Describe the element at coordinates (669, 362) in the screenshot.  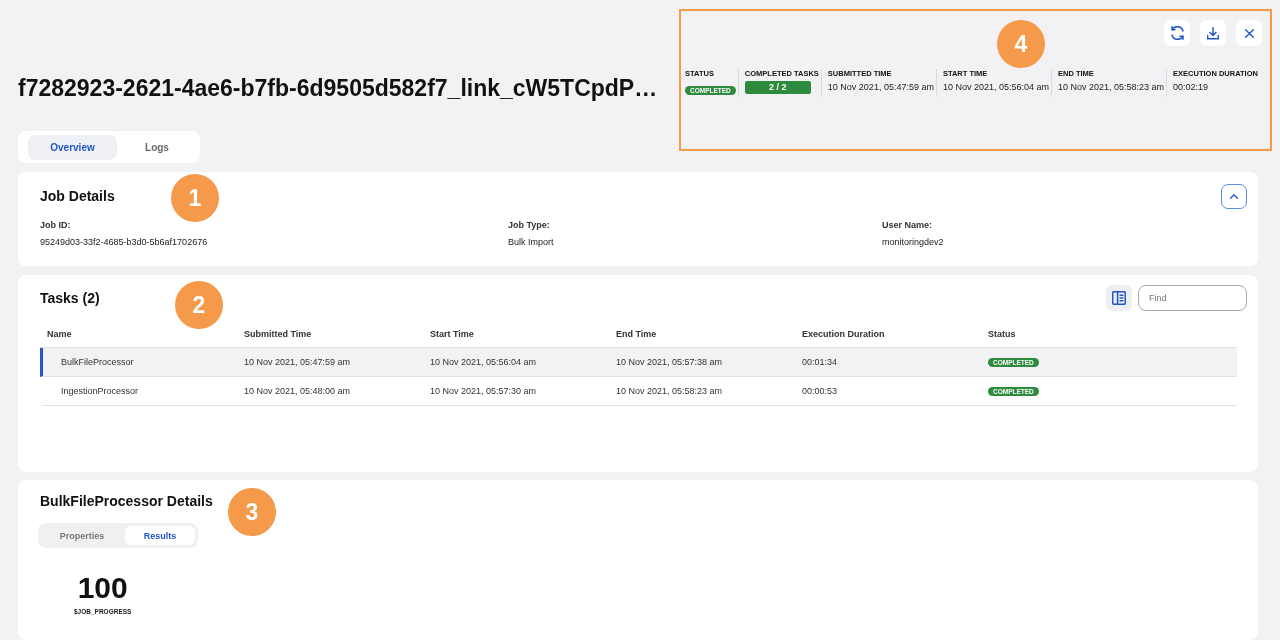
I see `table-cell: 10 Nov 2021, 05:57:38 am` at that location.